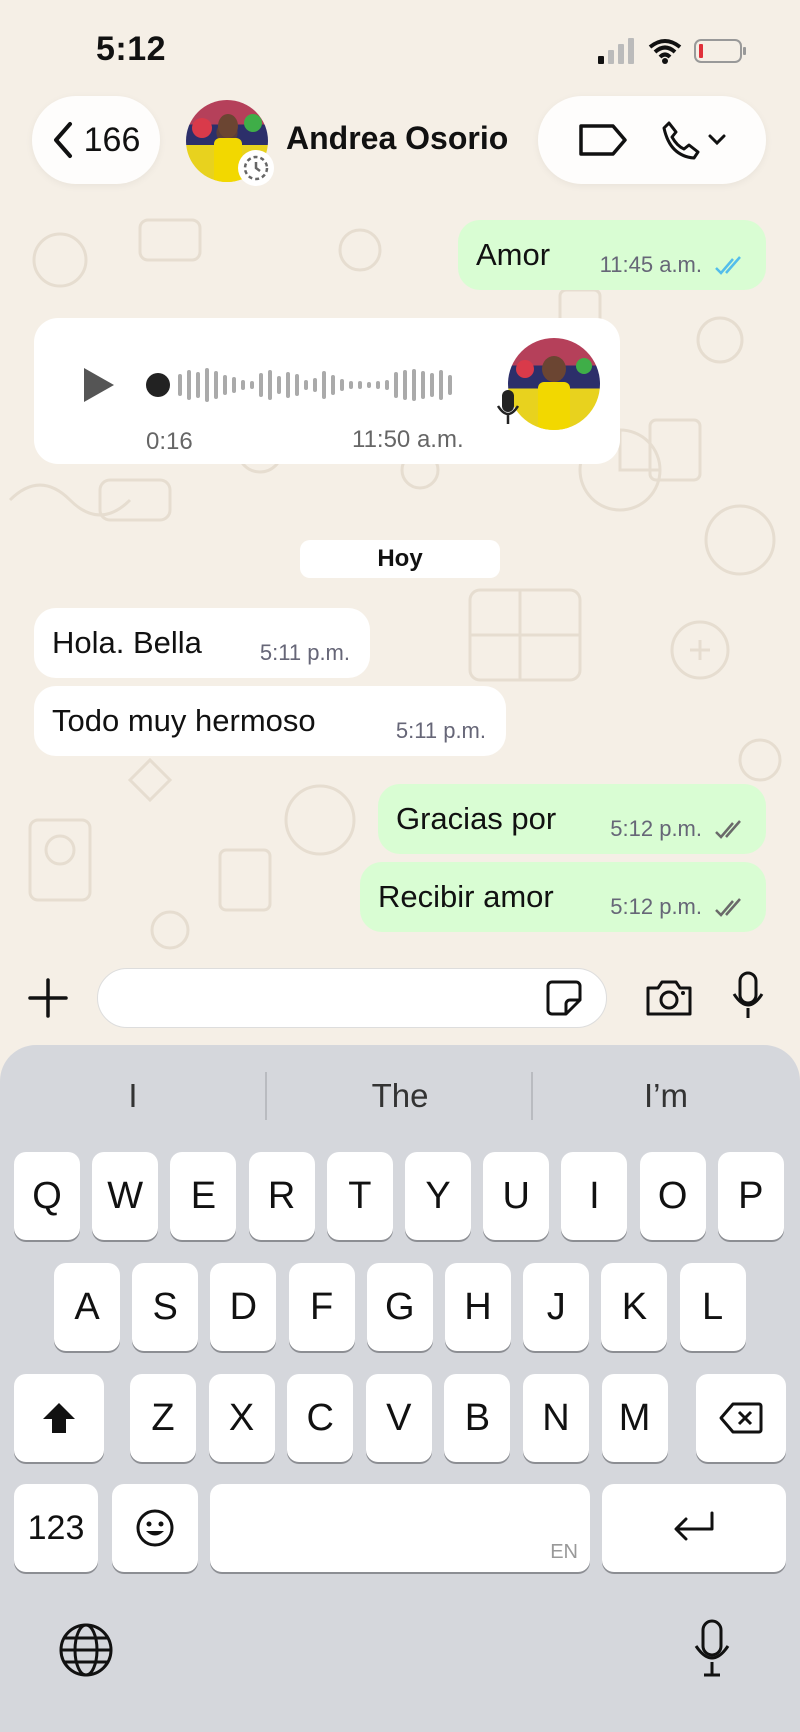 Image resolution: width=800 pixels, height=1732 pixels. I want to click on key-j: J, so click(556, 1307).